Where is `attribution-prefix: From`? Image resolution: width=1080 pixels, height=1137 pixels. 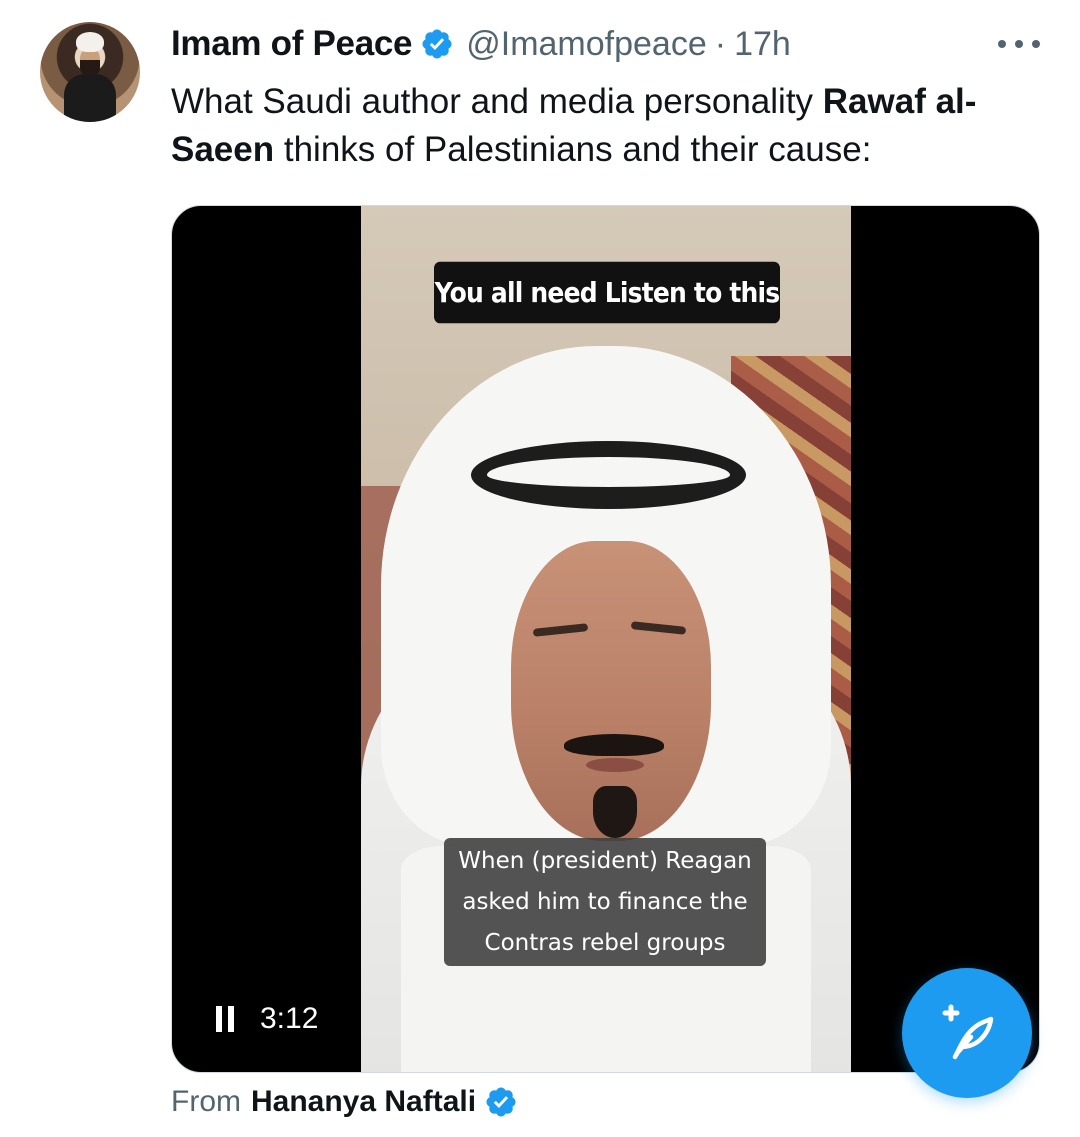
attribution-prefix: From is located at coordinates (206, 1101).